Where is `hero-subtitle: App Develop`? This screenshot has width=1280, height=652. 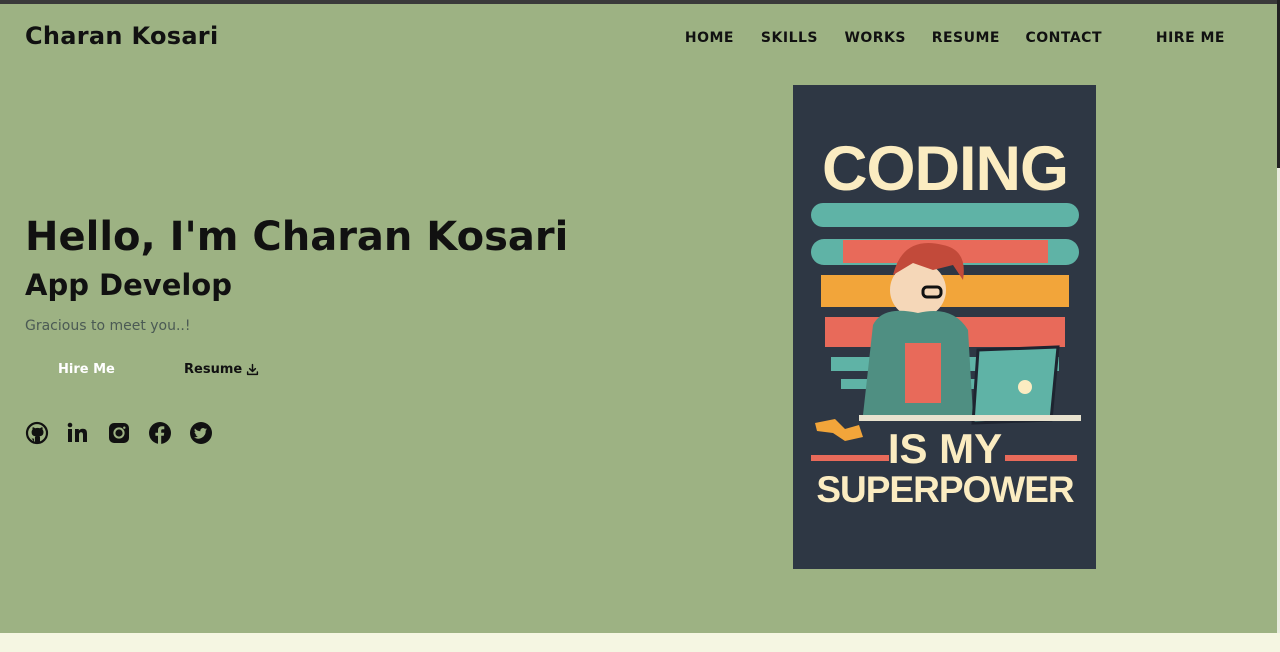
hero-subtitle: App Develop is located at coordinates (128, 285).